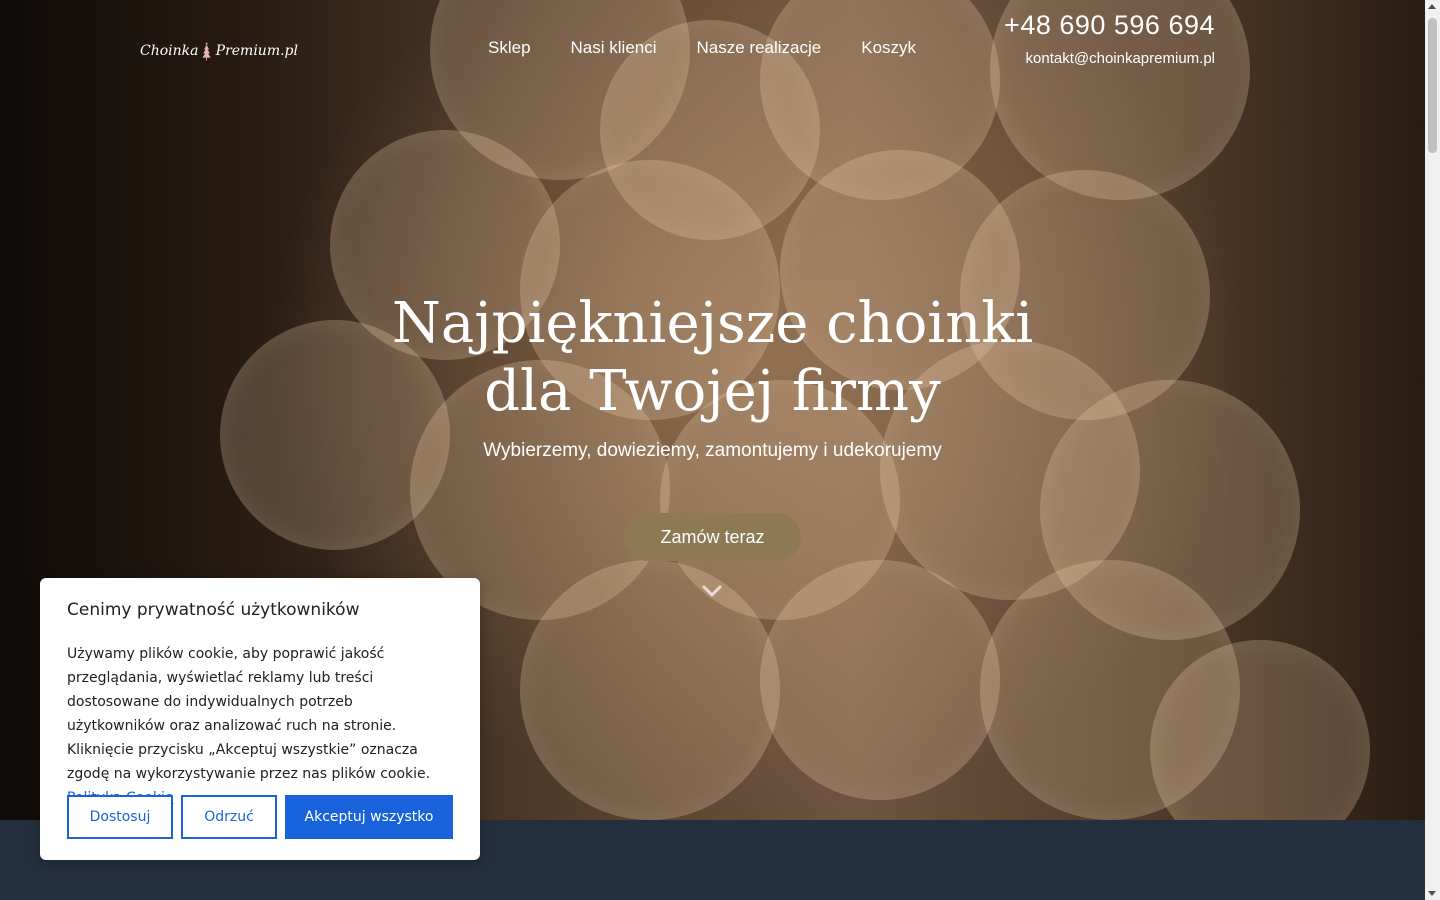 The width and height of the screenshot is (1440, 900). Describe the element at coordinates (712, 537) in the screenshot. I see `order-now-button: Zamów teraz` at that location.